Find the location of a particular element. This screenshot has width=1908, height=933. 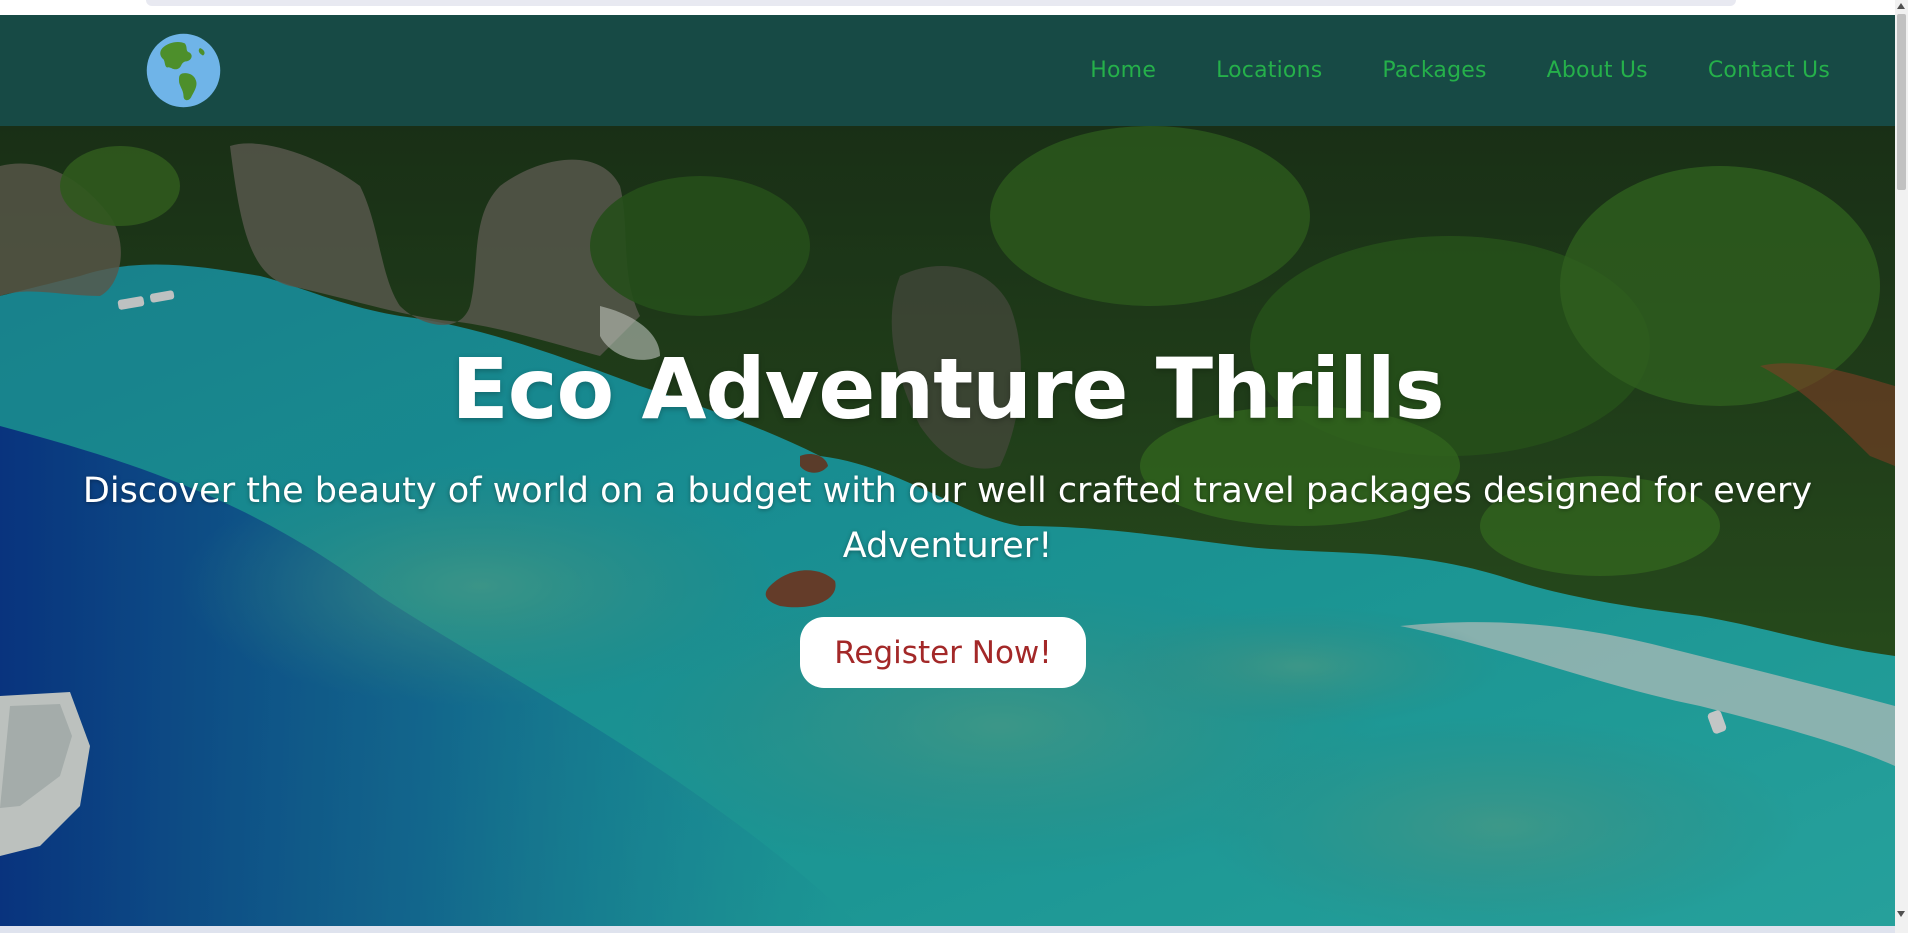

browser-tab-bar is located at coordinates (941, 3).